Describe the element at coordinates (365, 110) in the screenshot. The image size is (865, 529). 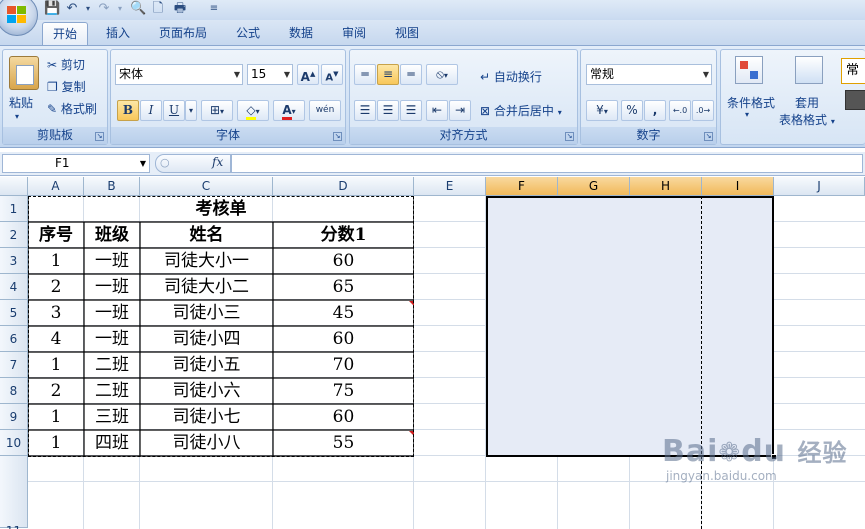
I see `align-left-button: ☰` at that location.